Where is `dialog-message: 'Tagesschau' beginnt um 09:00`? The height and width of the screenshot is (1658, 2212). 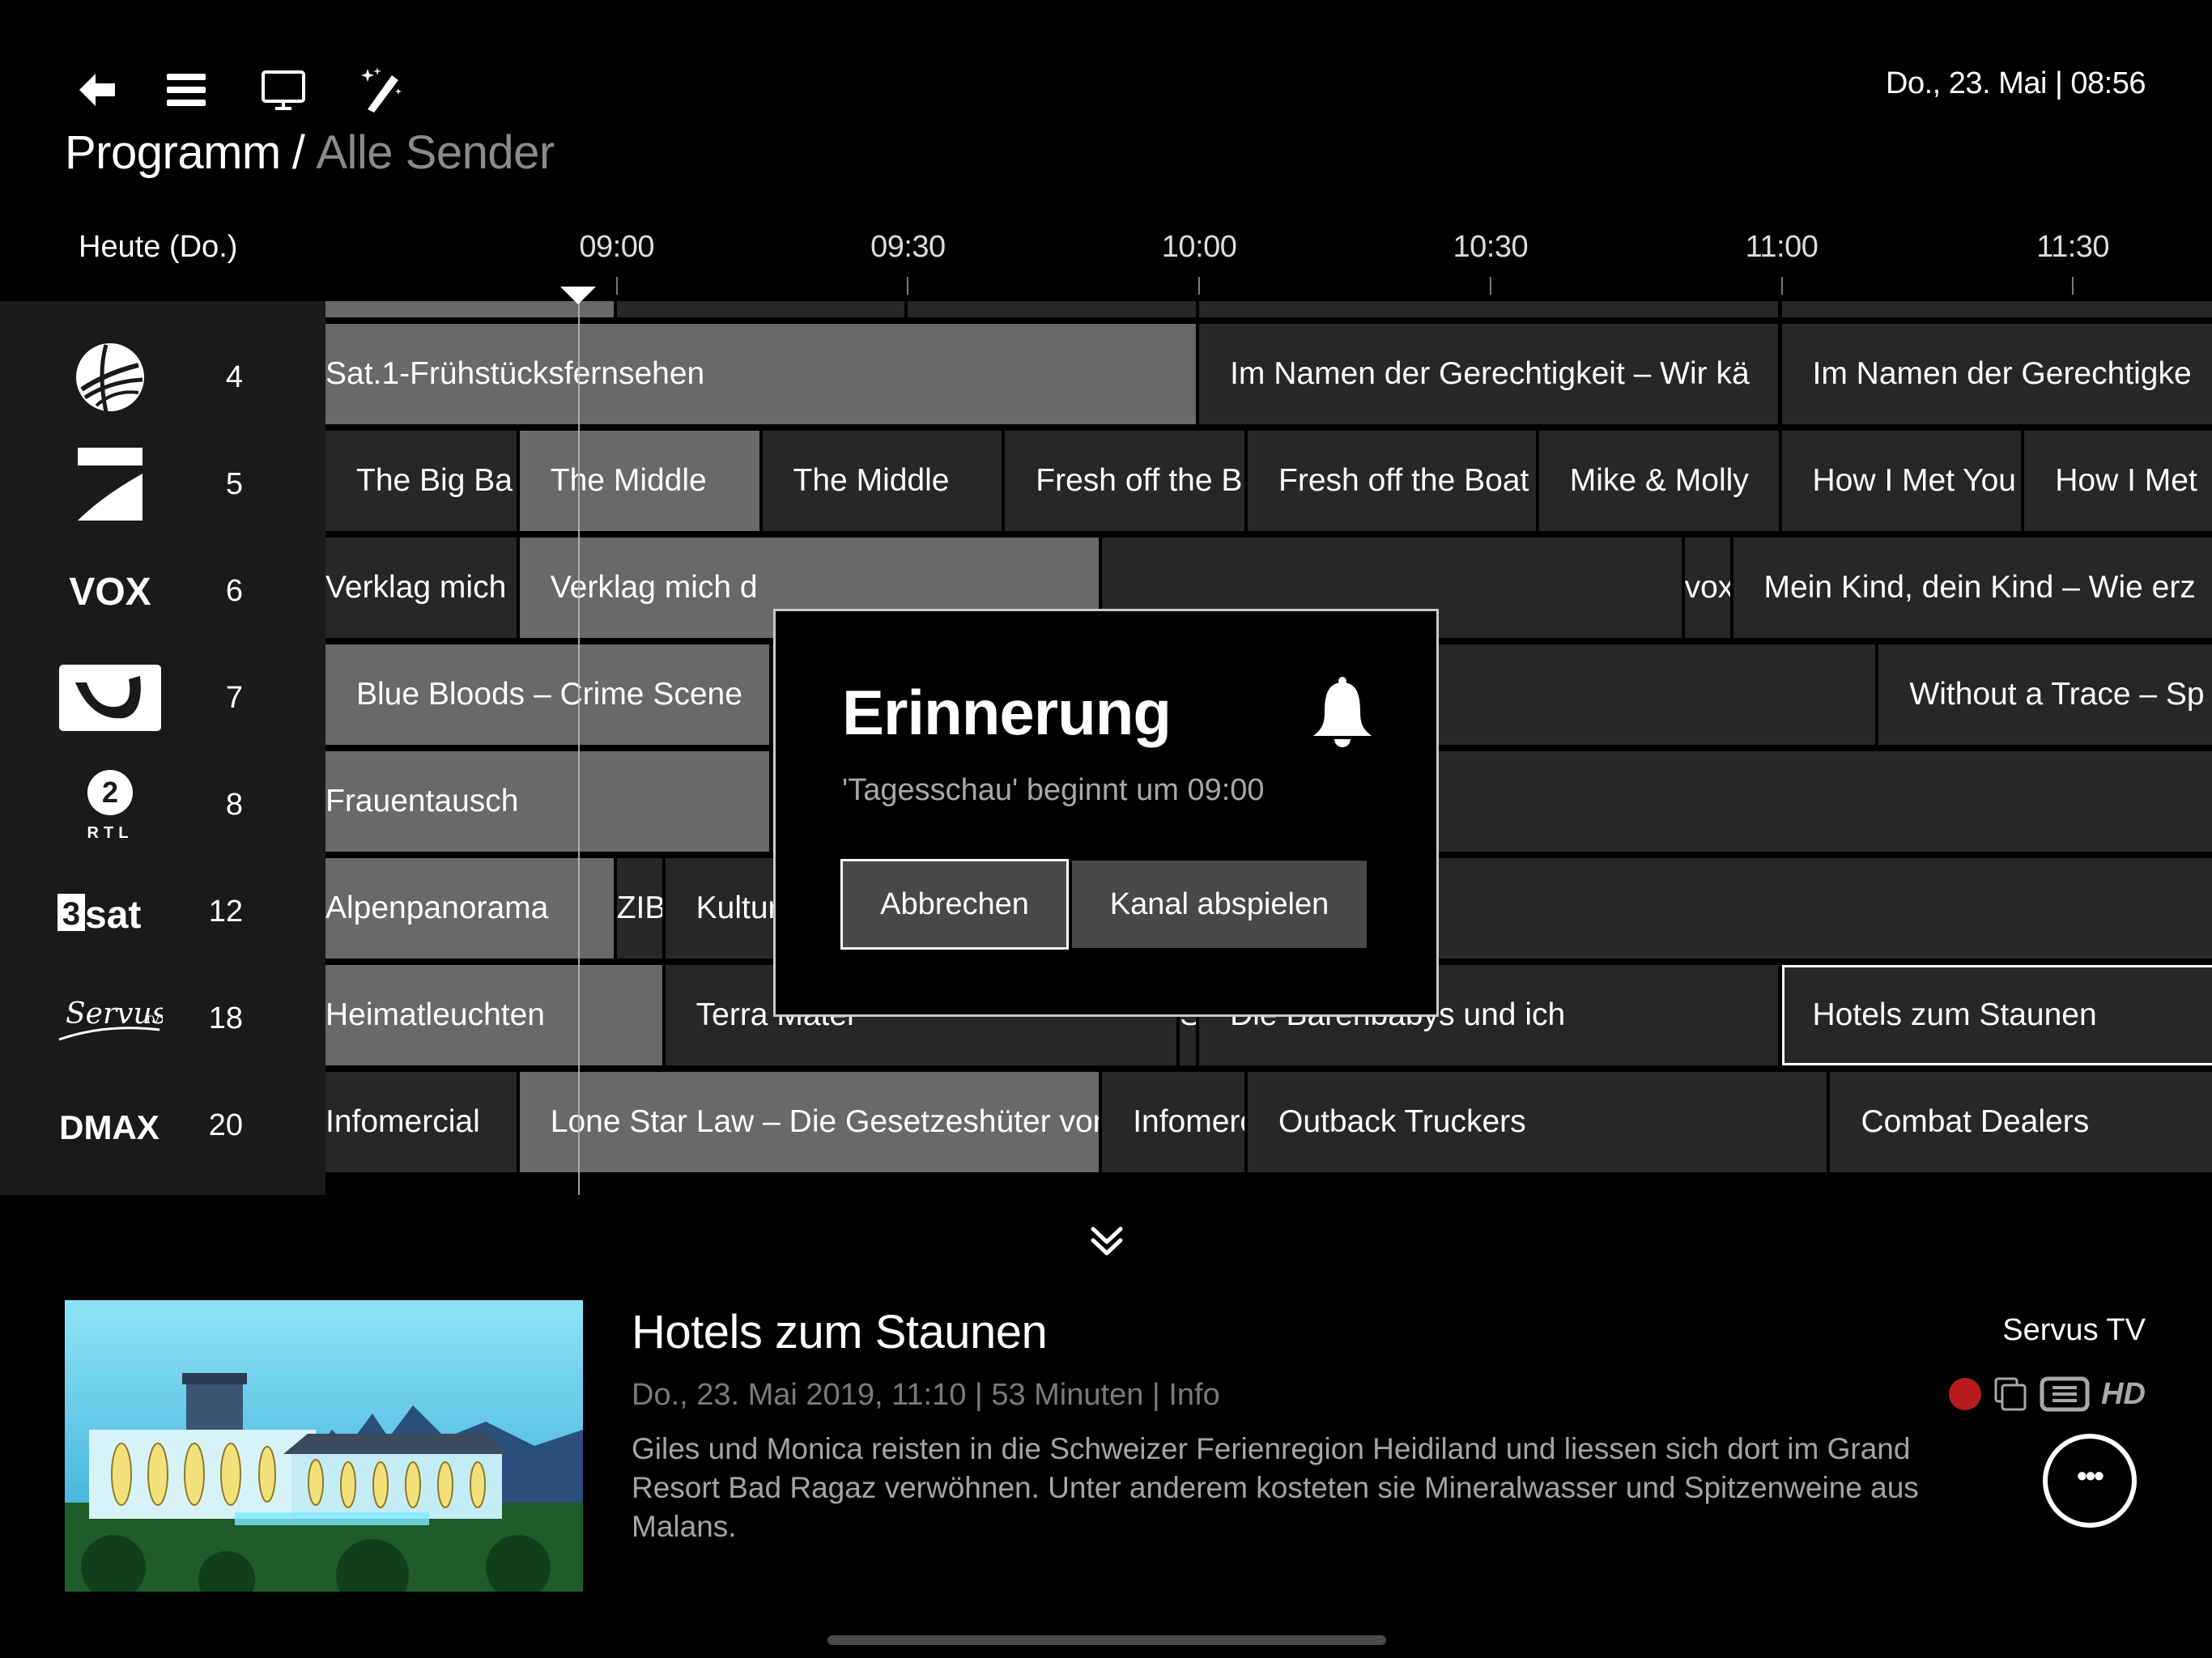
dialog-message: 'Tagesschau' beginnt um 09:00 is located at coordinates (1053, 790).